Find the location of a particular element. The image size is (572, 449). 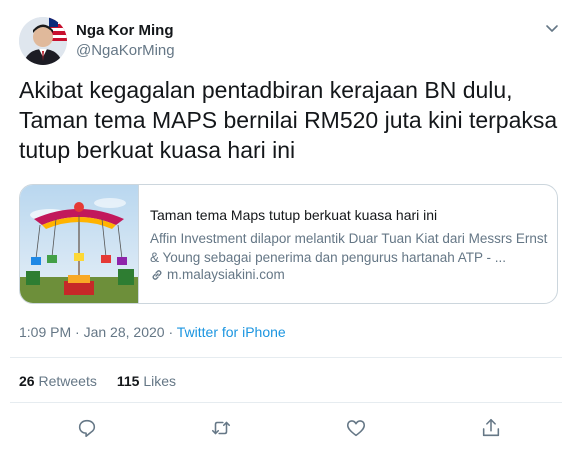

share-icon is located at coordinates (491, 428).